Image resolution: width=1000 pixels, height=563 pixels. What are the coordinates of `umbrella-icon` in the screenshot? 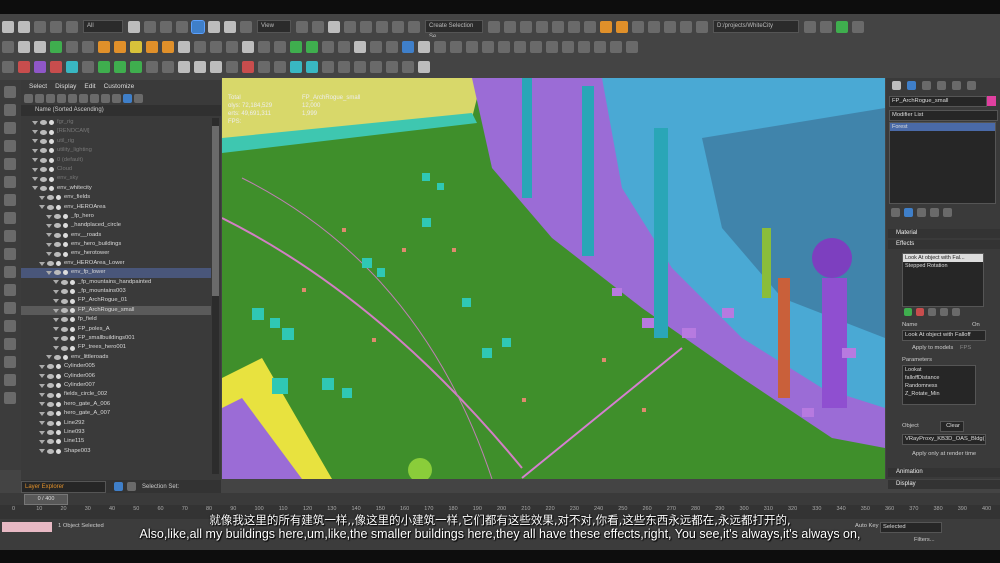 It's located at (152, 46).